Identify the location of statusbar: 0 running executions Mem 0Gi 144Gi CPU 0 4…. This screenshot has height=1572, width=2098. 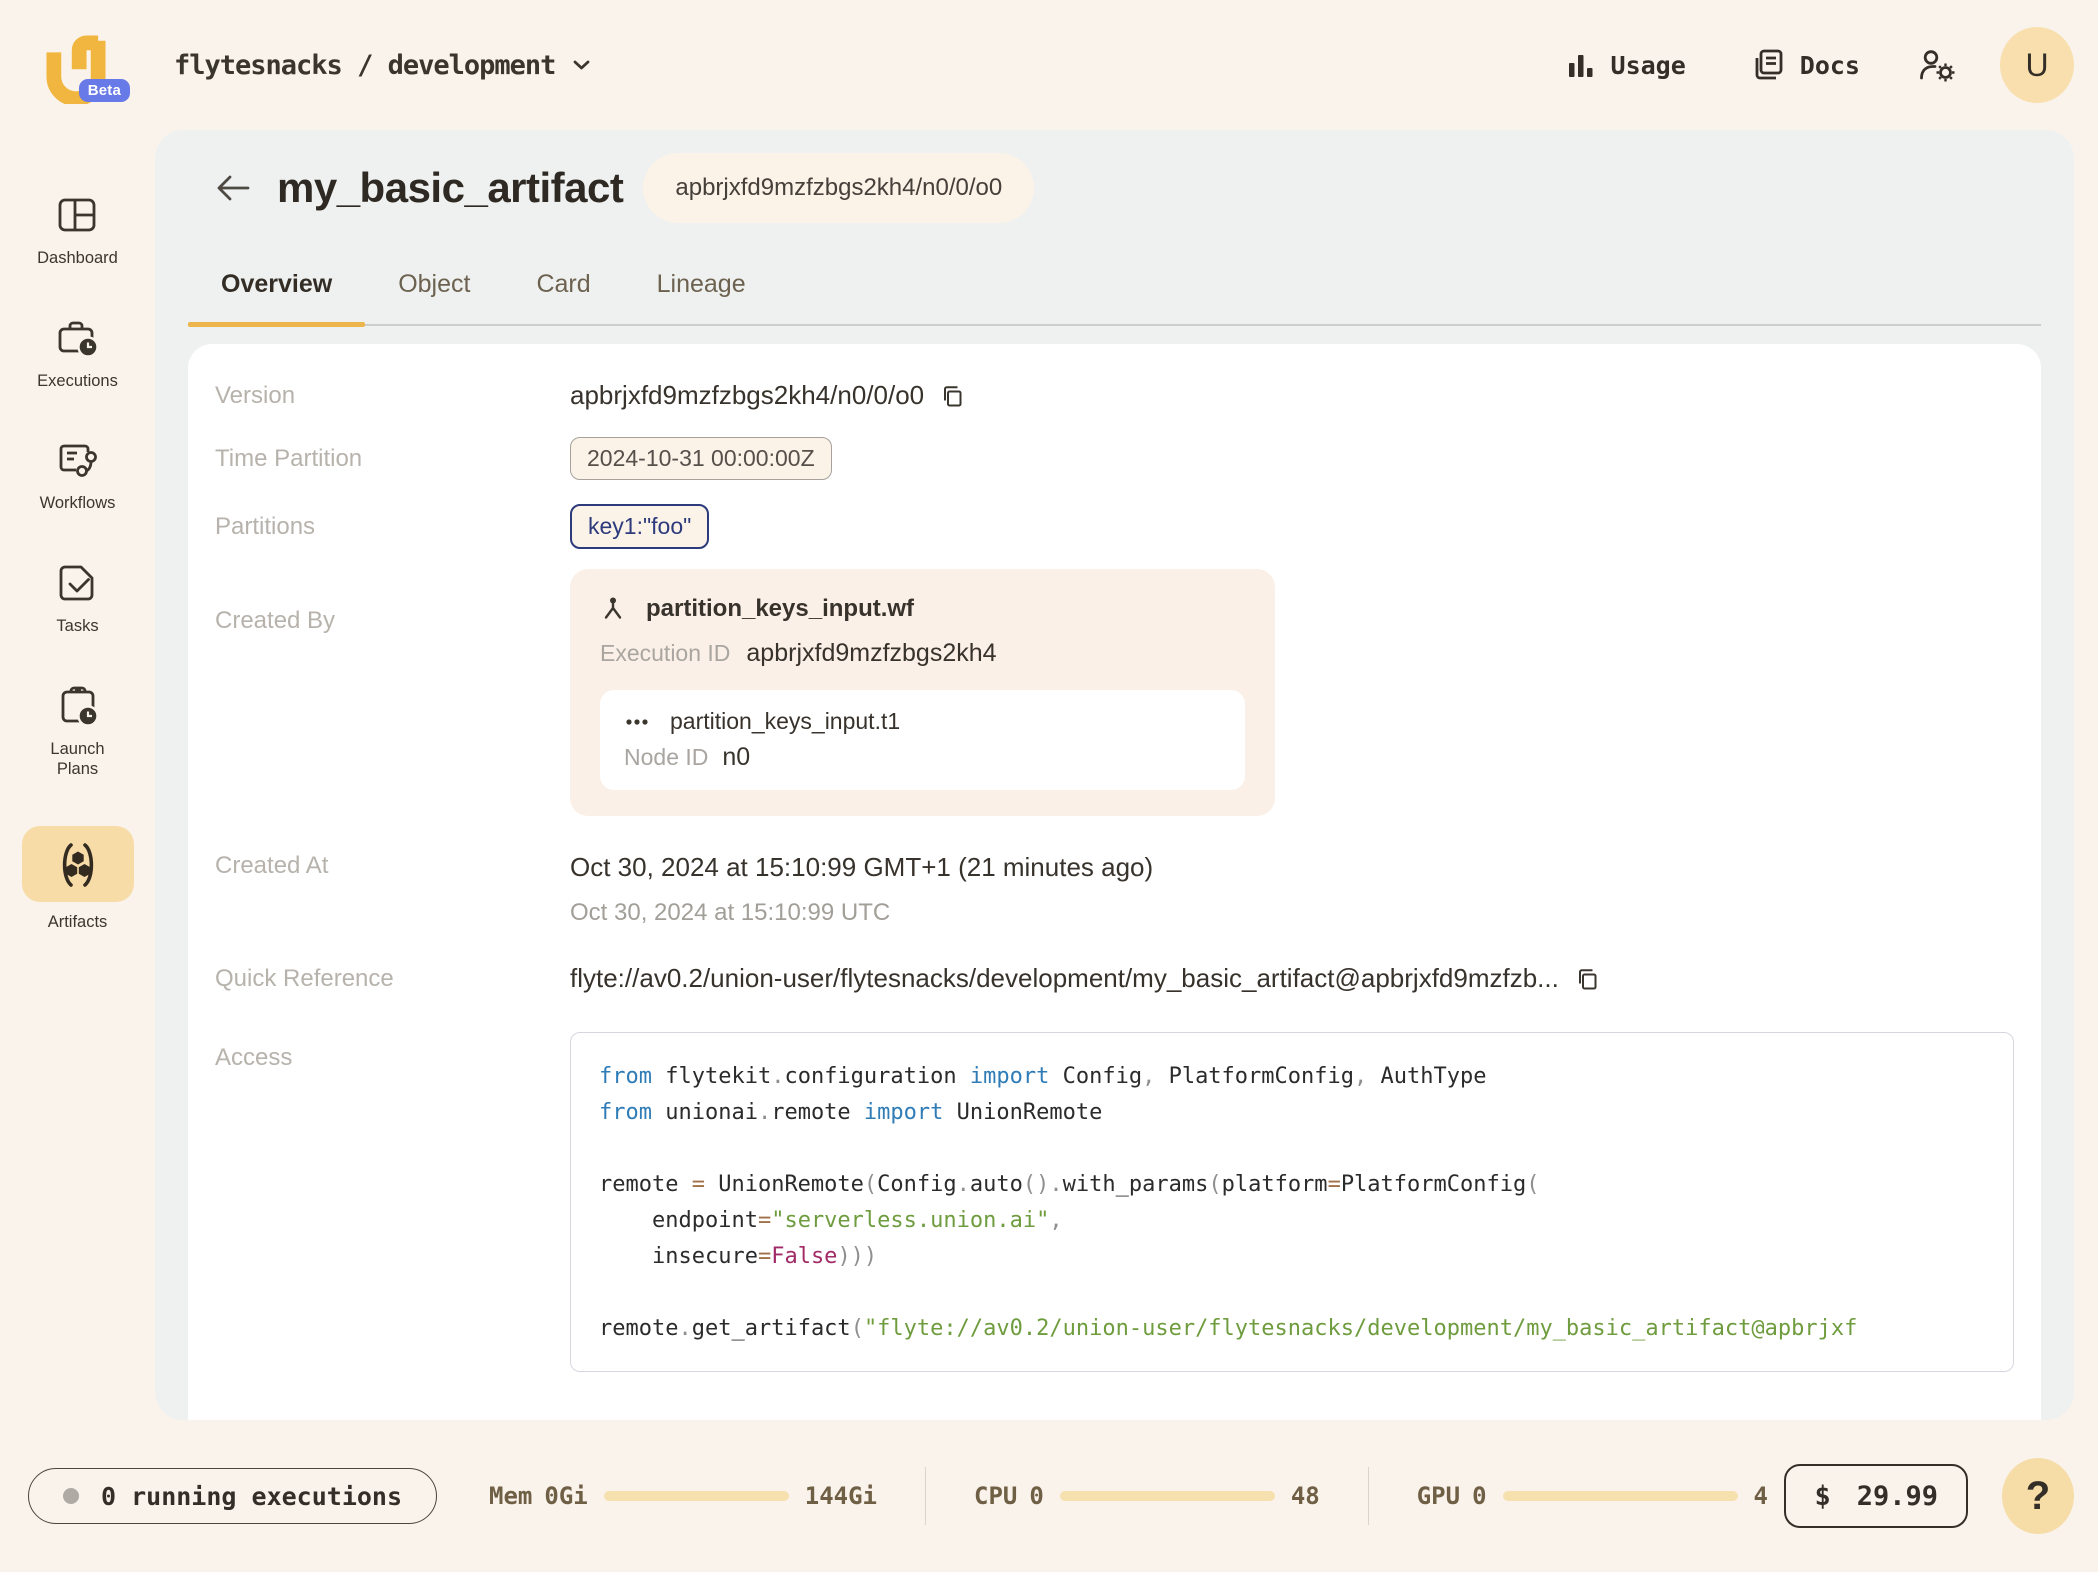
(1049, 1496).